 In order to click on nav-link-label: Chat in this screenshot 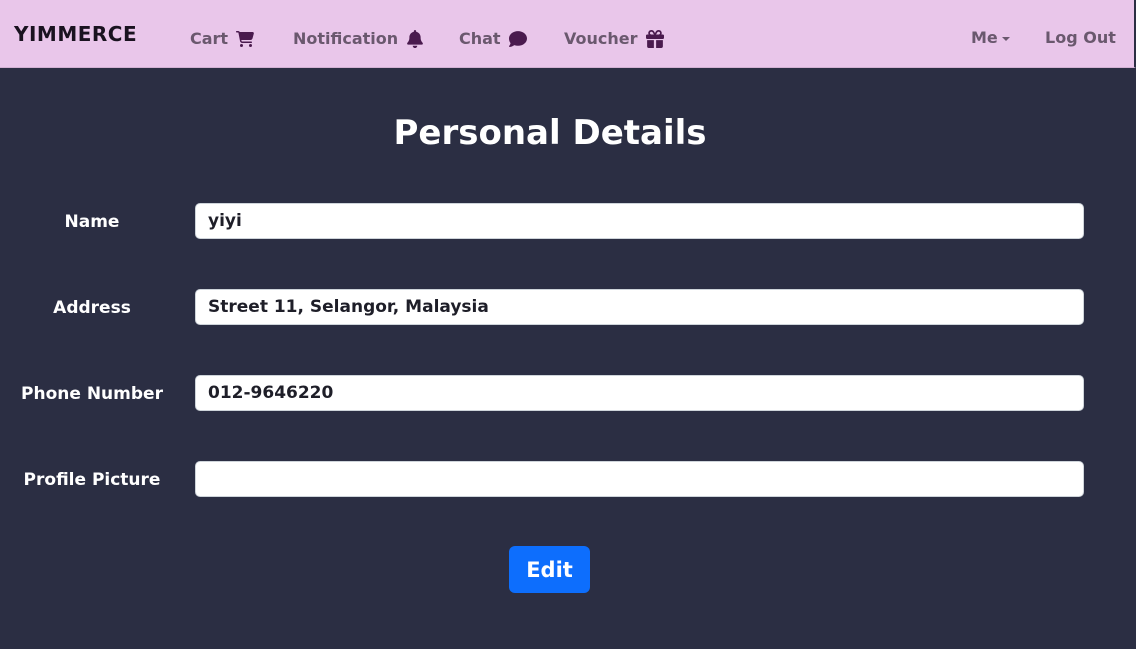, I will do `click(480, 38)`.